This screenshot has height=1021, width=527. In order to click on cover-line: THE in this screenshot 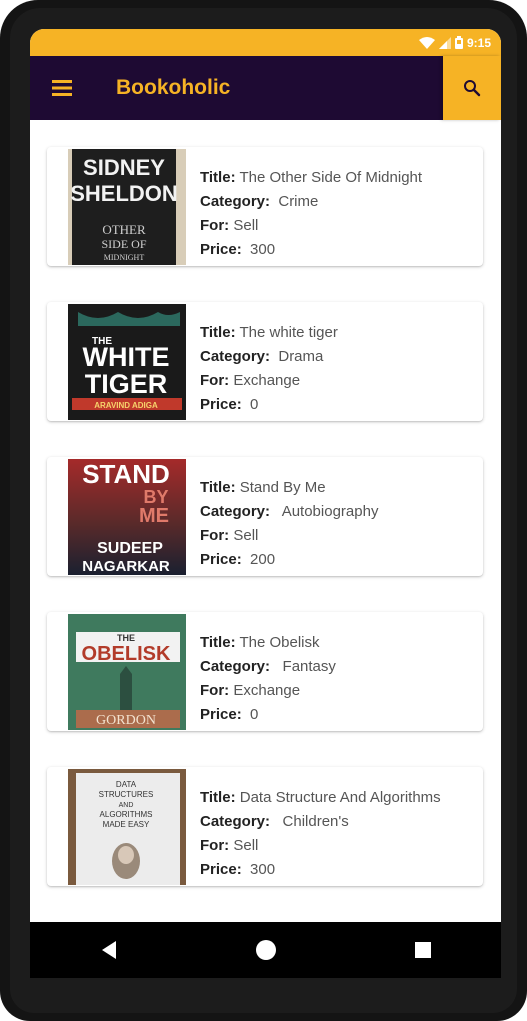, I will do `click(126, 638)`.